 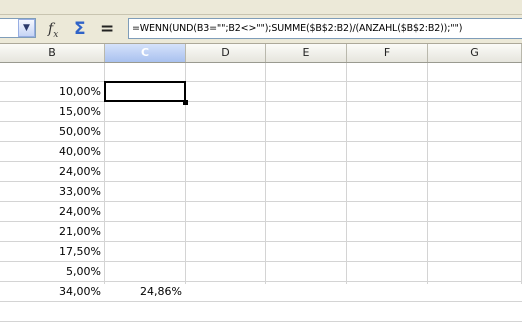 I want to click on cell-b: 33,00%, so click(x=52, y=192).